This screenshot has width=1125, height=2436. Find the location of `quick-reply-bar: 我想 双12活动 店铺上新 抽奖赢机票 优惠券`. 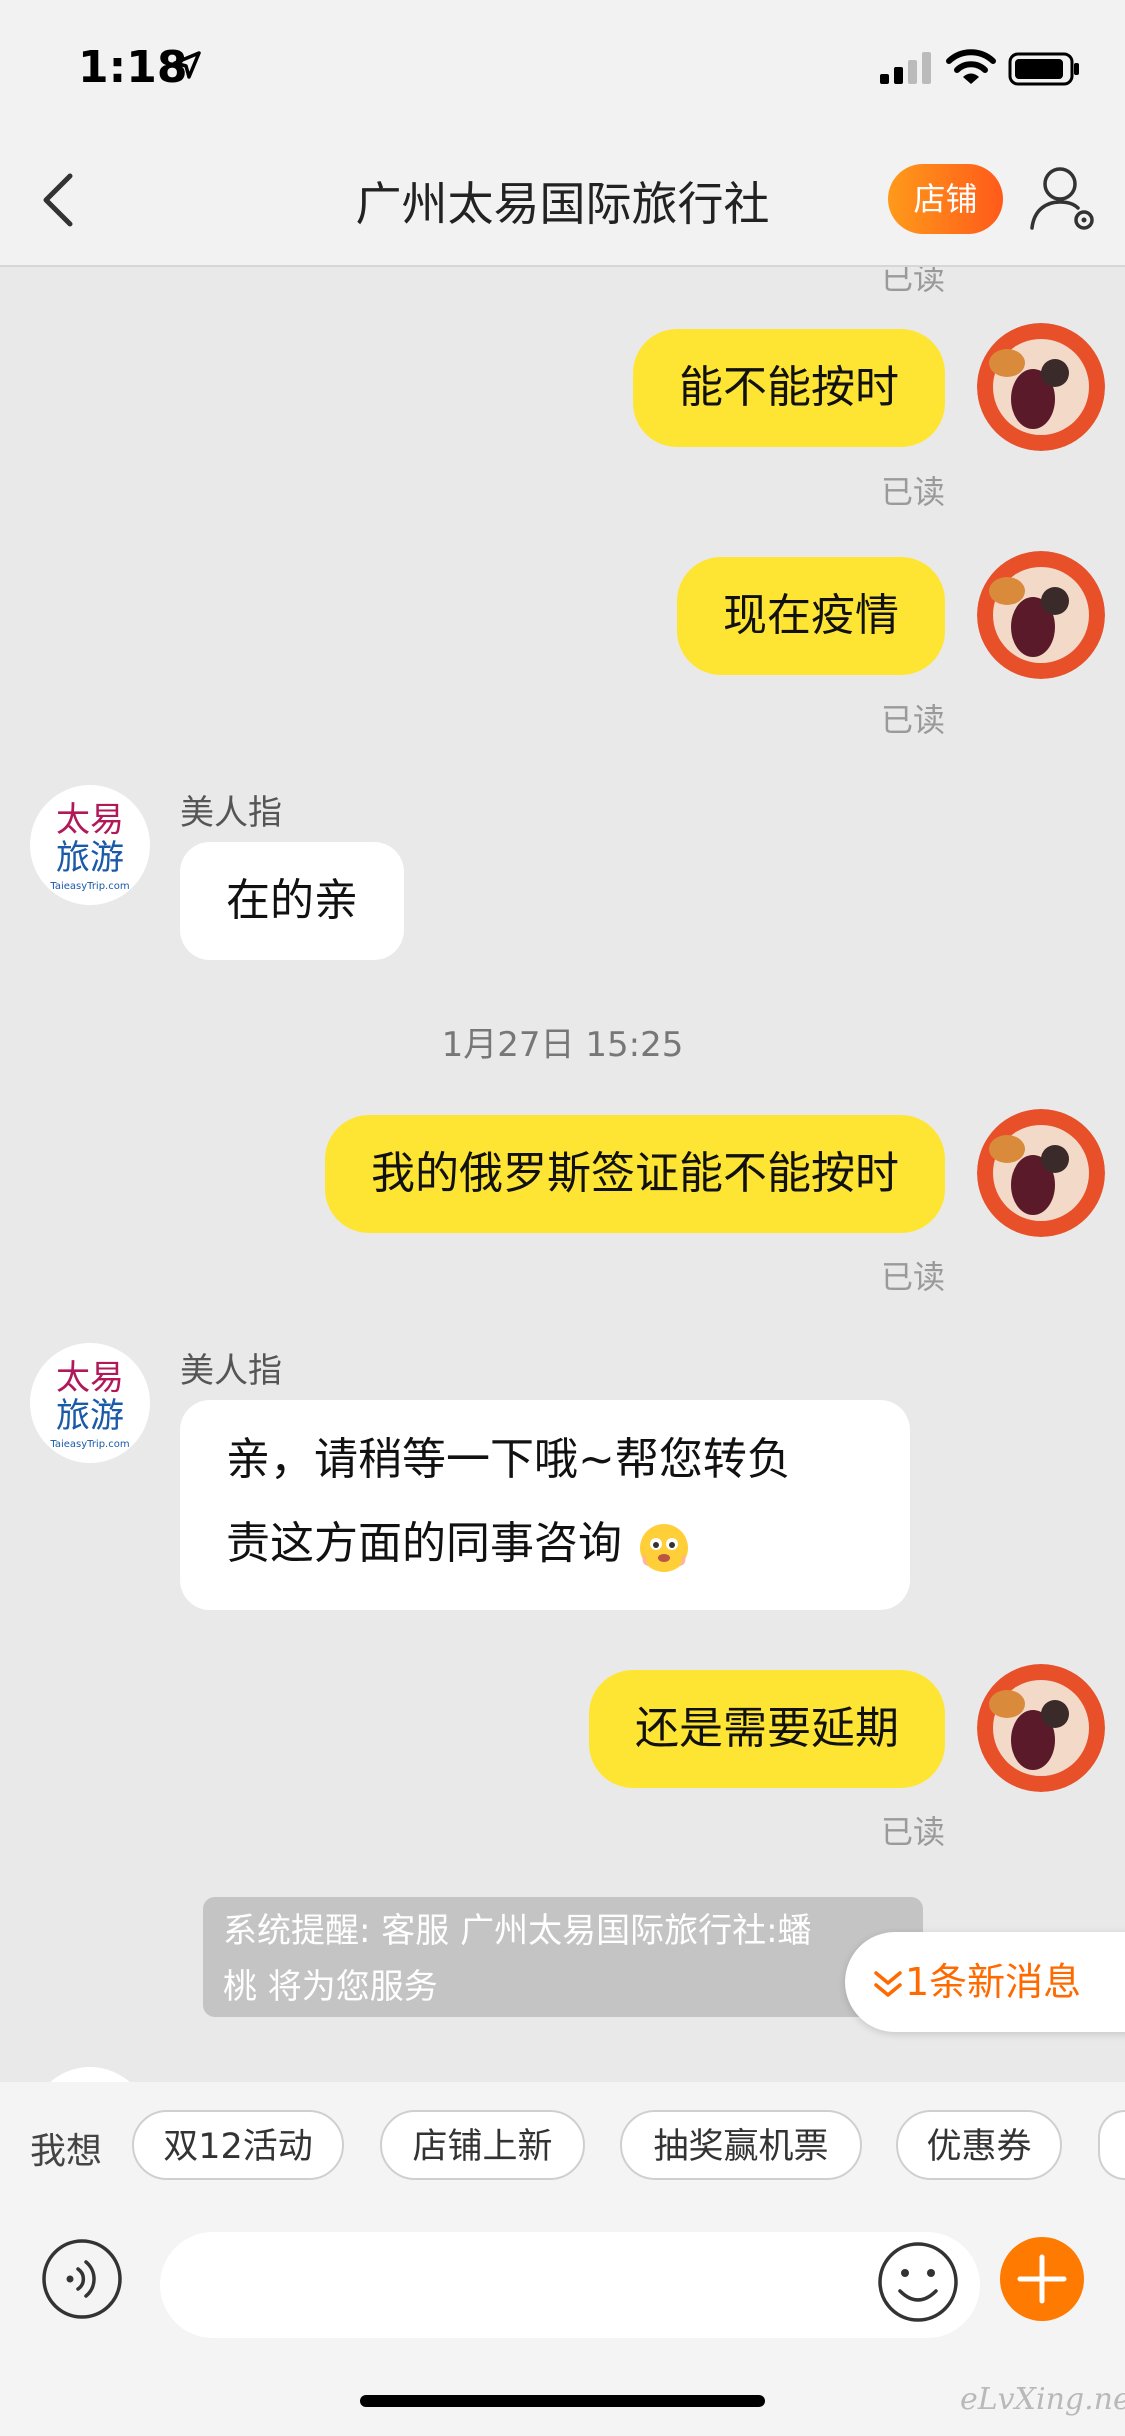

quick-reply-bar: 我想 双12活动 店铺上新 抽奖赢机票 优惠券 is located at coordinates (562, 2147).